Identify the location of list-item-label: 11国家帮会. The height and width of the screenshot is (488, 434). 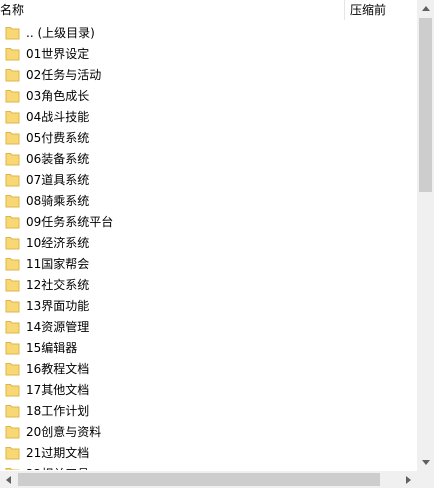
(58, 263).